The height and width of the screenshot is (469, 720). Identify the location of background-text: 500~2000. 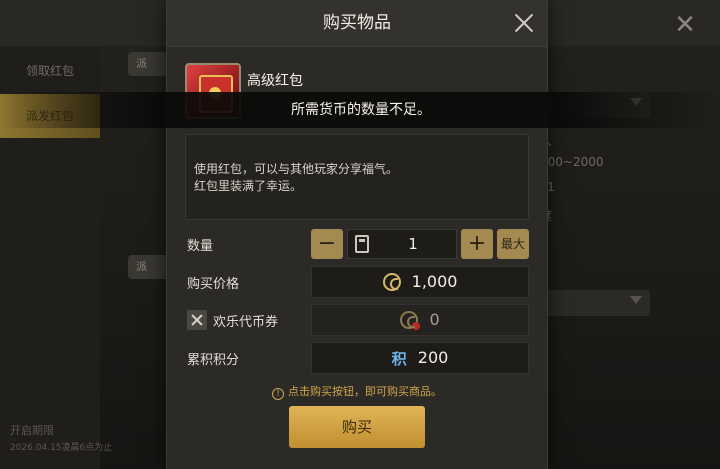
(572, 162).